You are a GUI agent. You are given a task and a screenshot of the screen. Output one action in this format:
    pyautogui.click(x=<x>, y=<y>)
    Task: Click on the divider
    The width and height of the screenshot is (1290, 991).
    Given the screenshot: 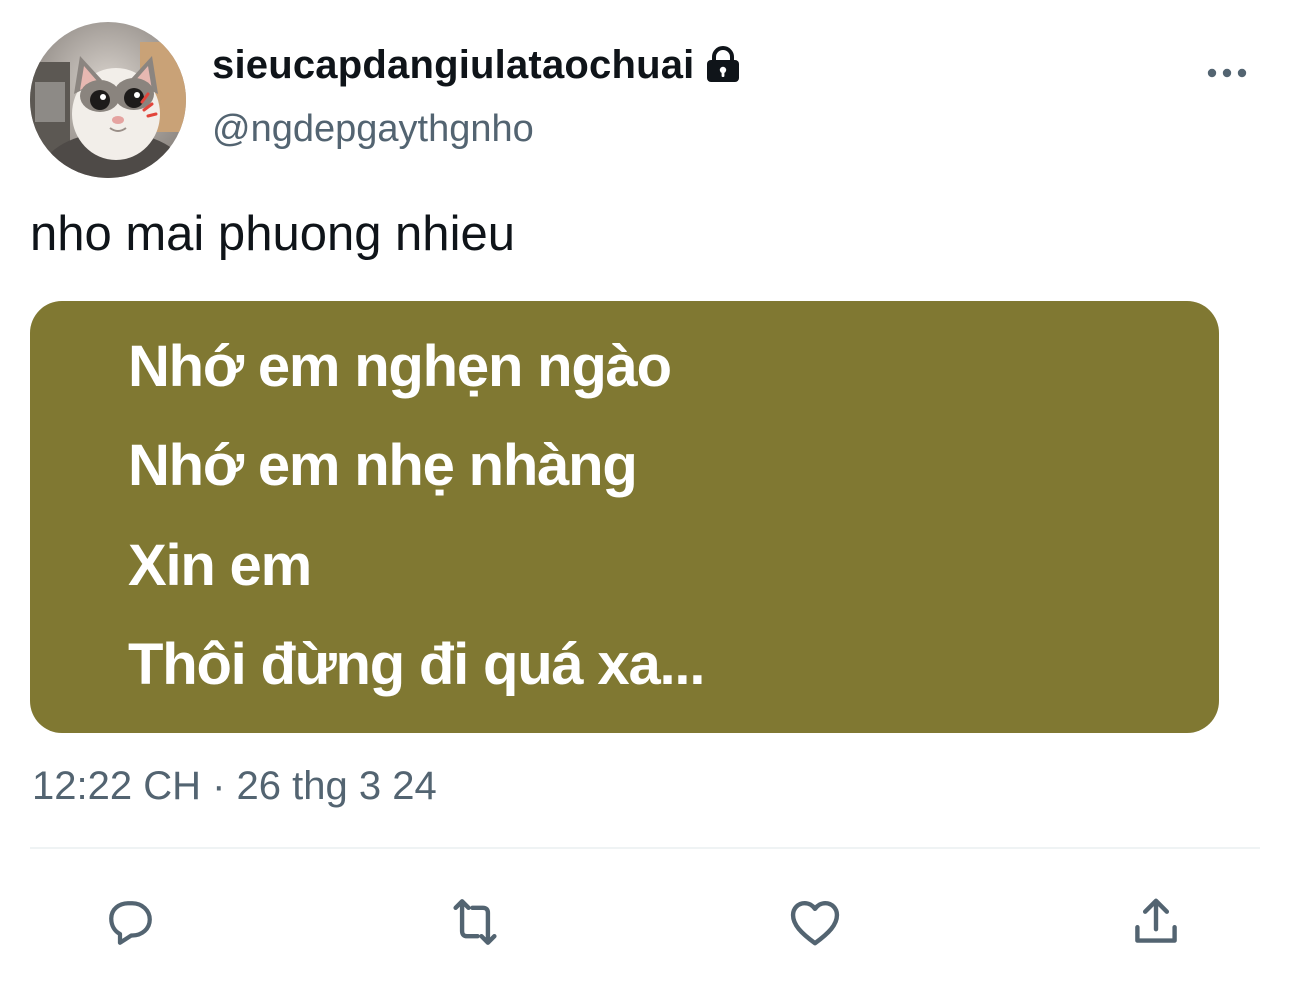 What is the action you would take?
    pyautogui.click(x=645, y=848)
    